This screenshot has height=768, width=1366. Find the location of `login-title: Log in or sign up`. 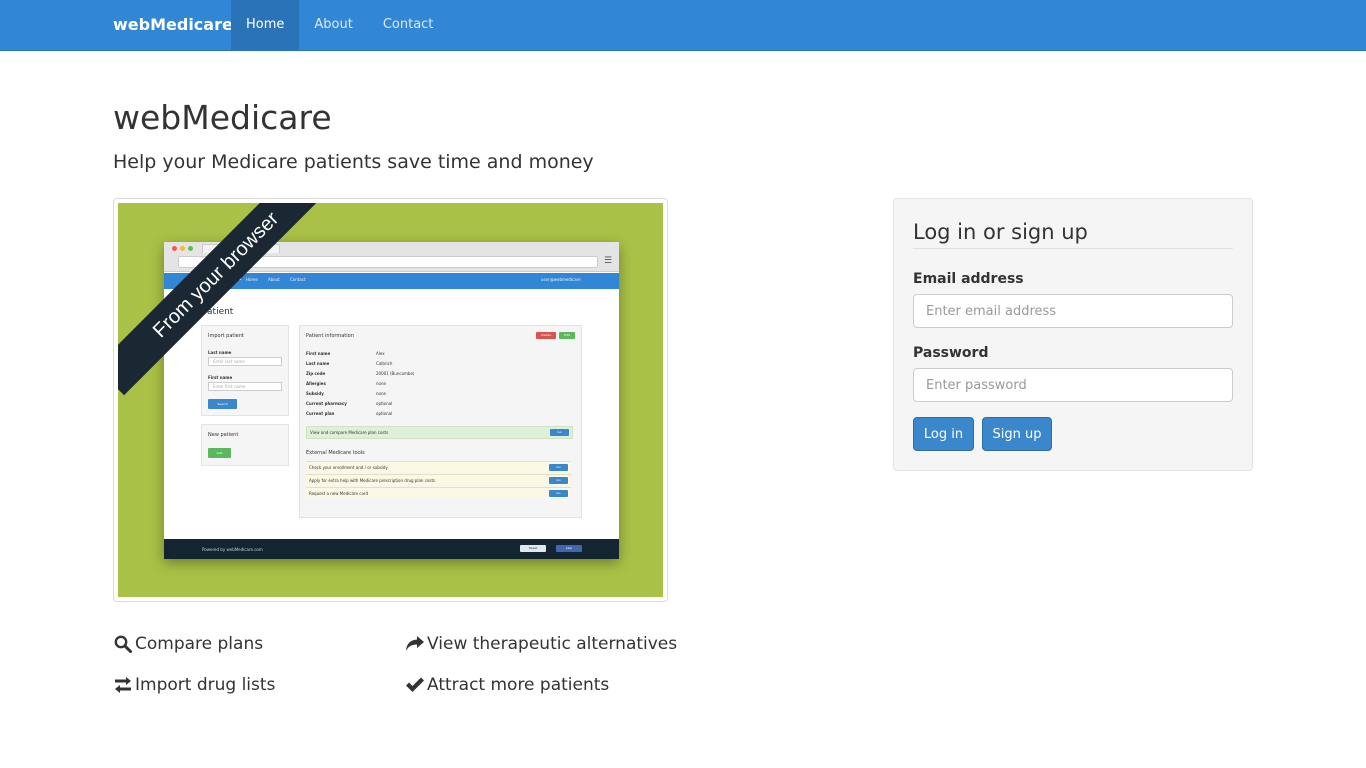

login-title: Log in or sign up is located at coordinates (1000, 232).